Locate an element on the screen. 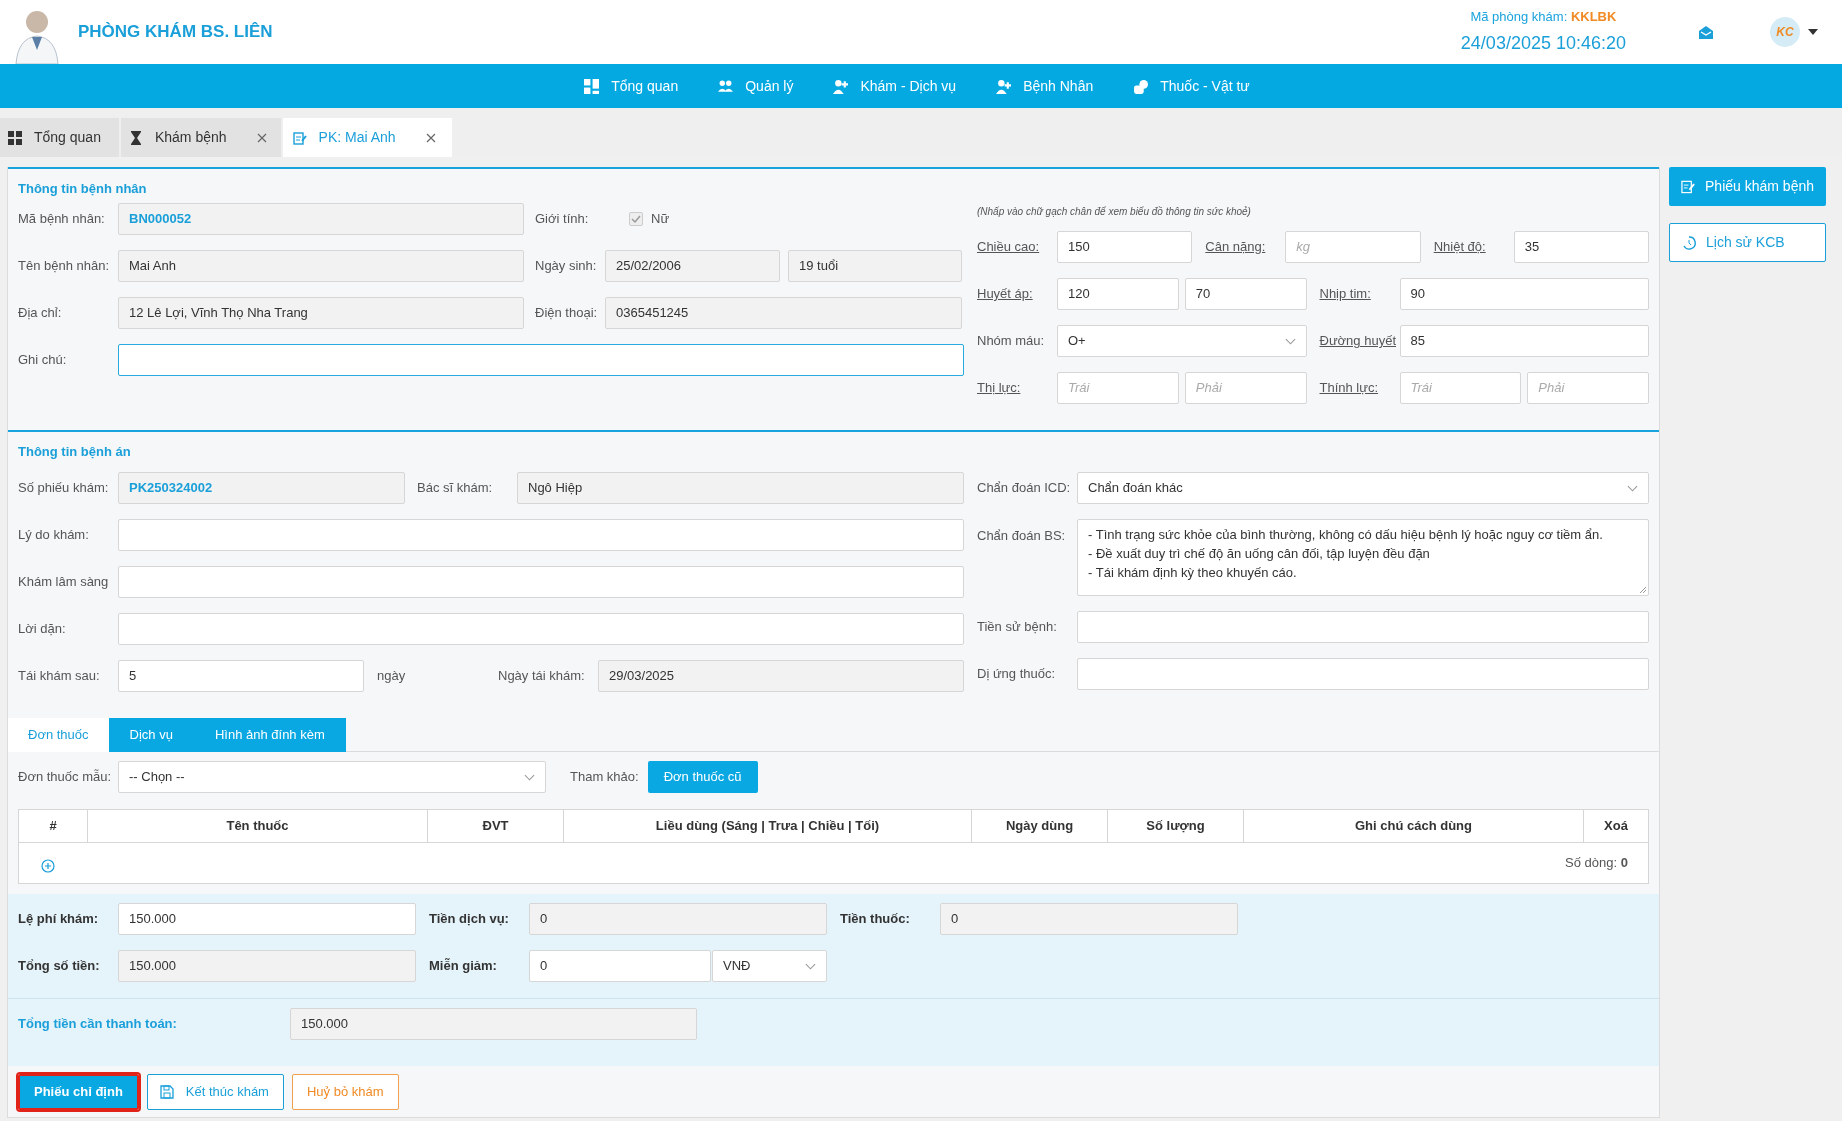  tab: Tổng quan is located at coordinates (59, 137).